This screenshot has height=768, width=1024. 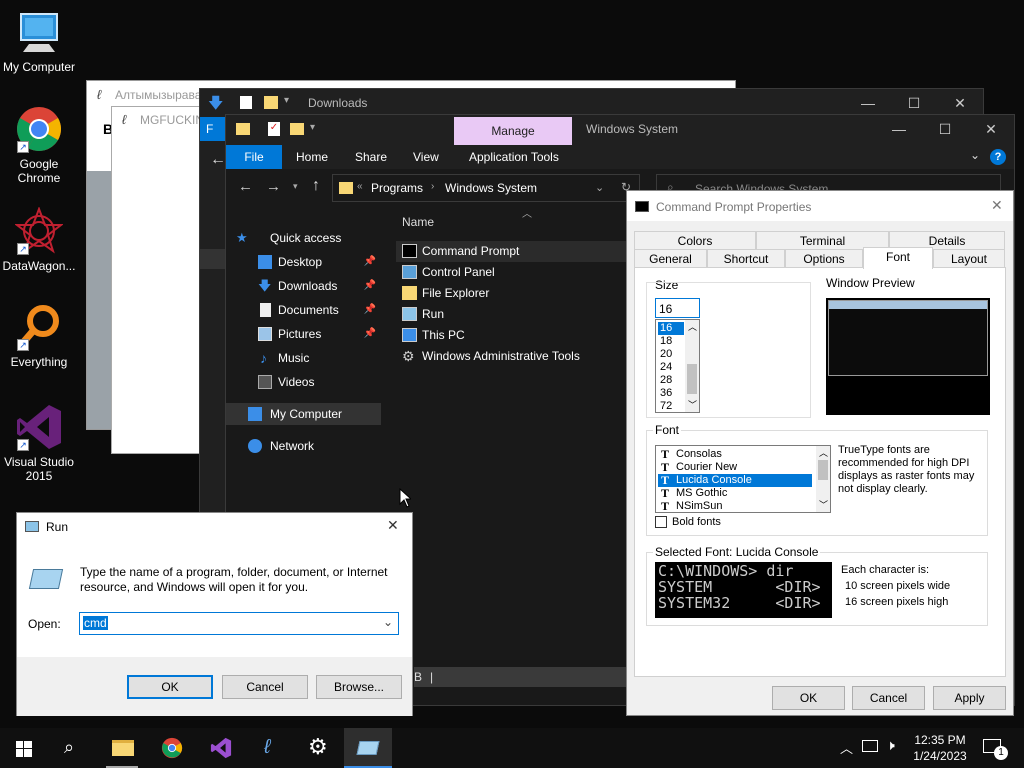 I want to click on taskbar-chrome, so click(x=172, y=748).